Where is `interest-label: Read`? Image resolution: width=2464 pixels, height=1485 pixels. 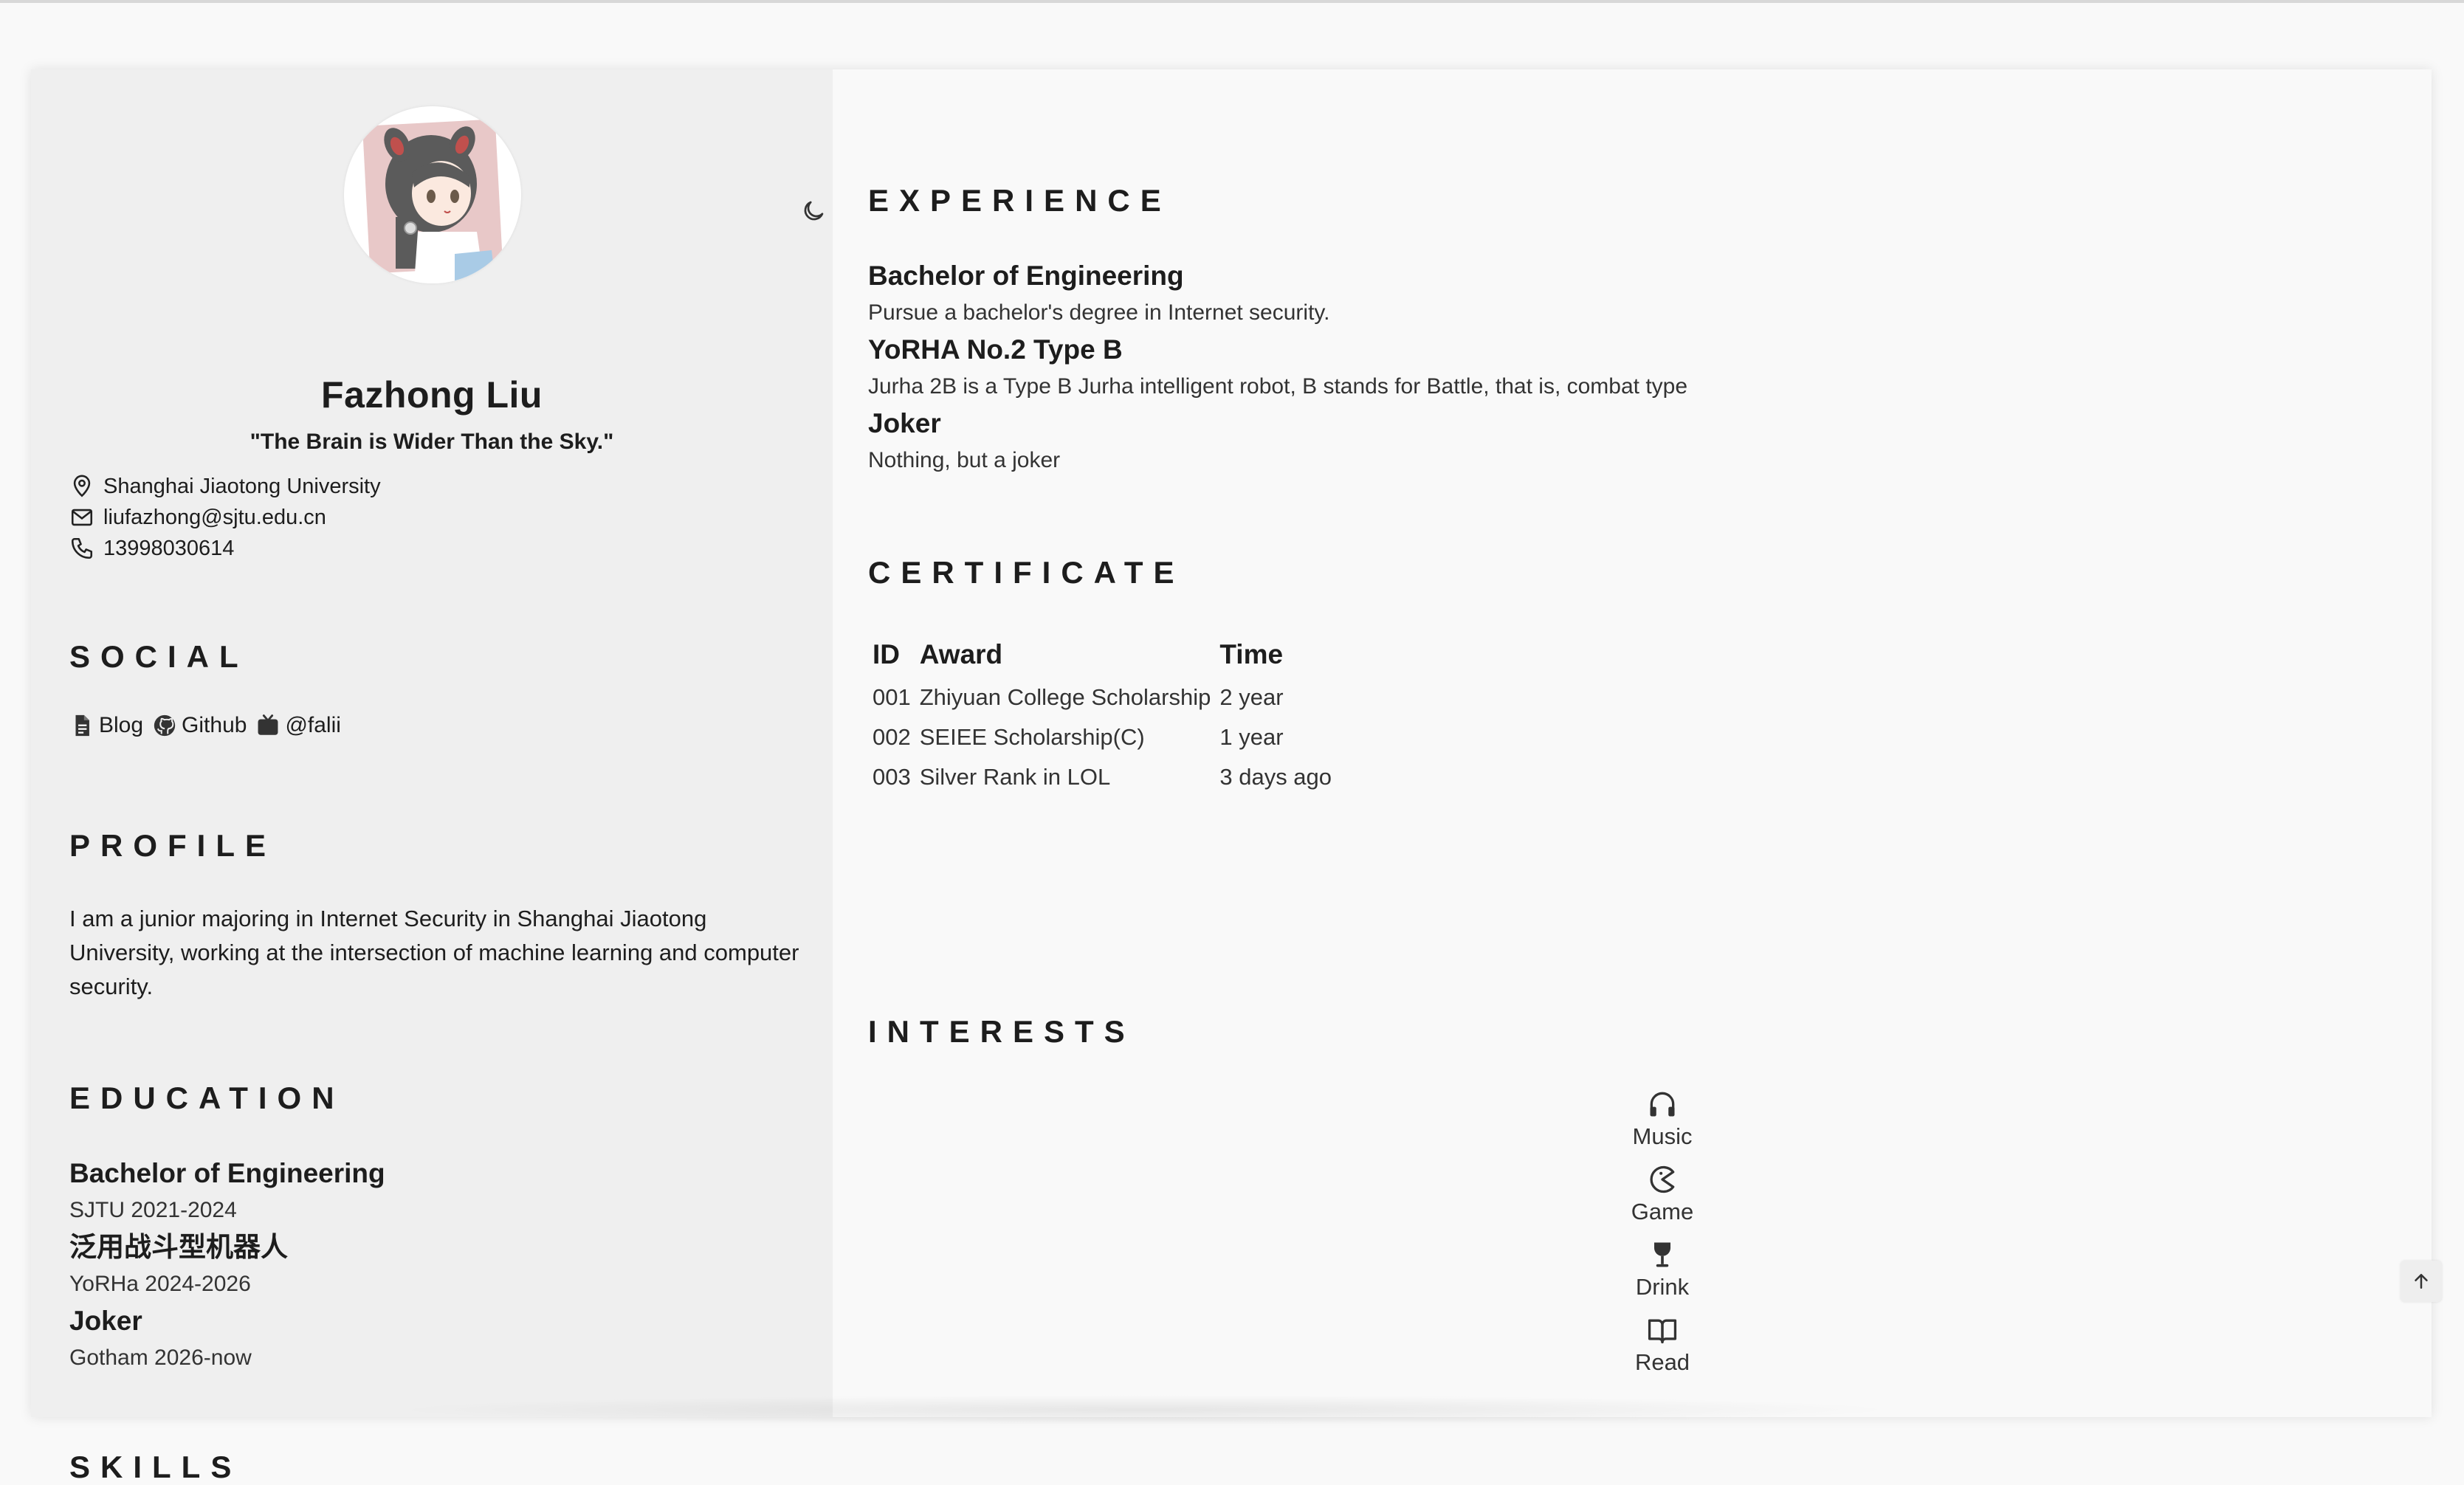
interest-label: Read is located at coordinates (1662, 1362).